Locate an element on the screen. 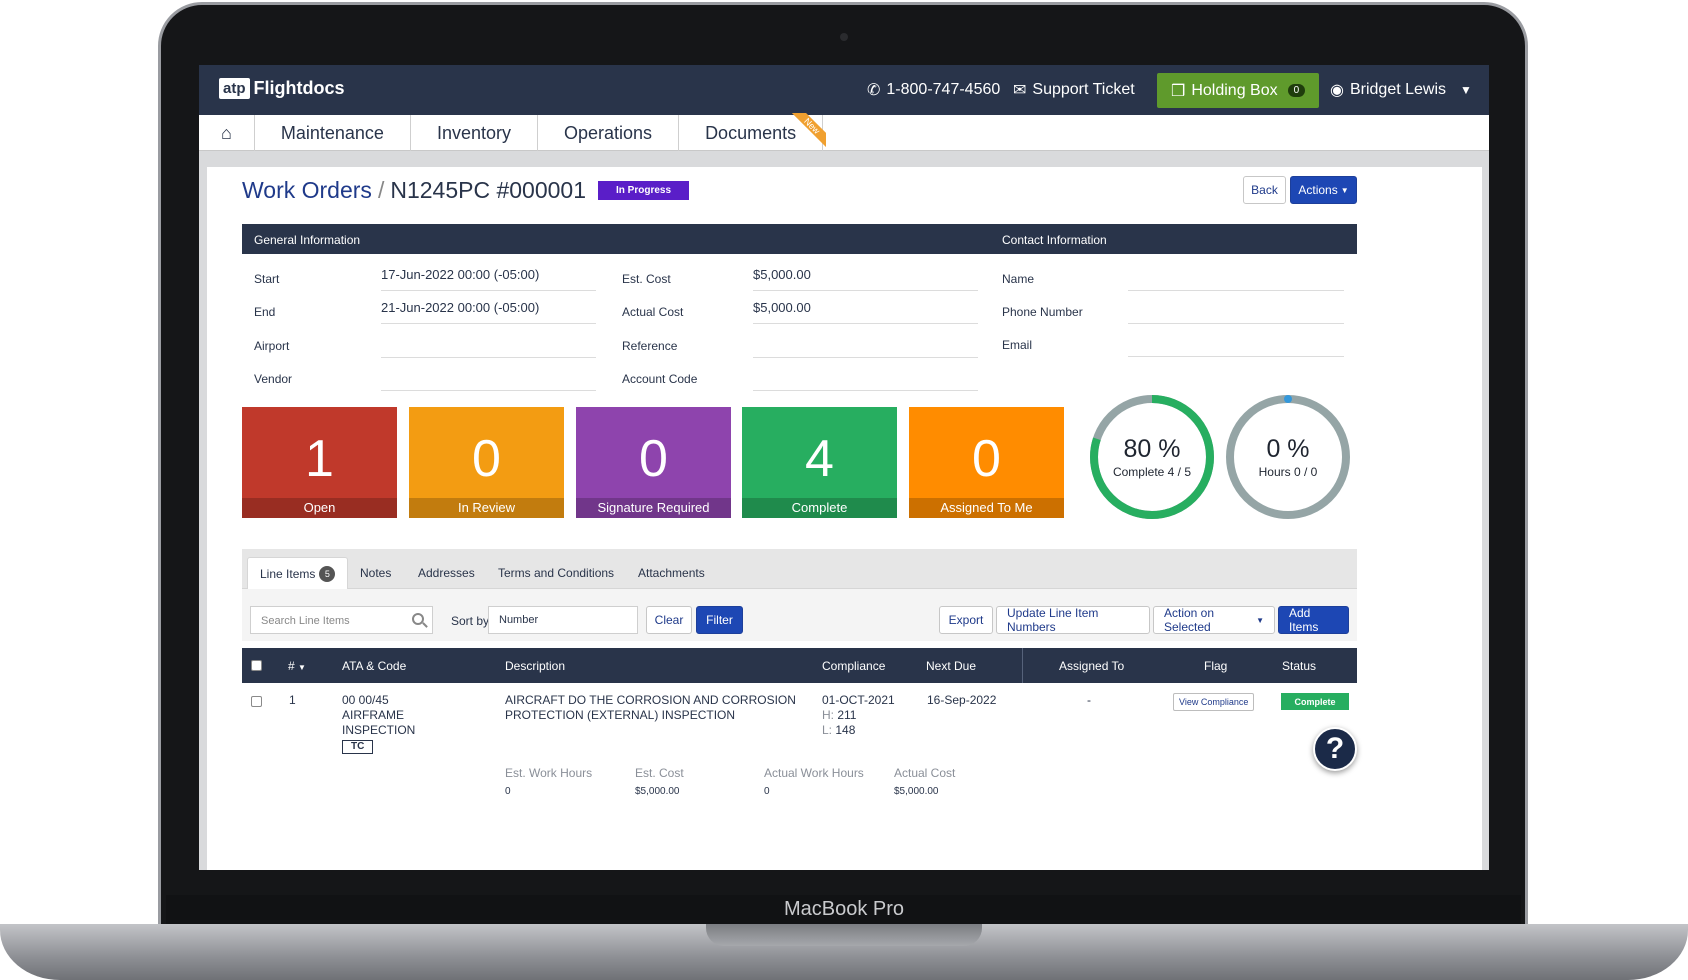 This screenshot has height=980, width=1688. row-compliance: 01-OCT-2021 H: 211 L: 148 is located at coordinates (858, 715).